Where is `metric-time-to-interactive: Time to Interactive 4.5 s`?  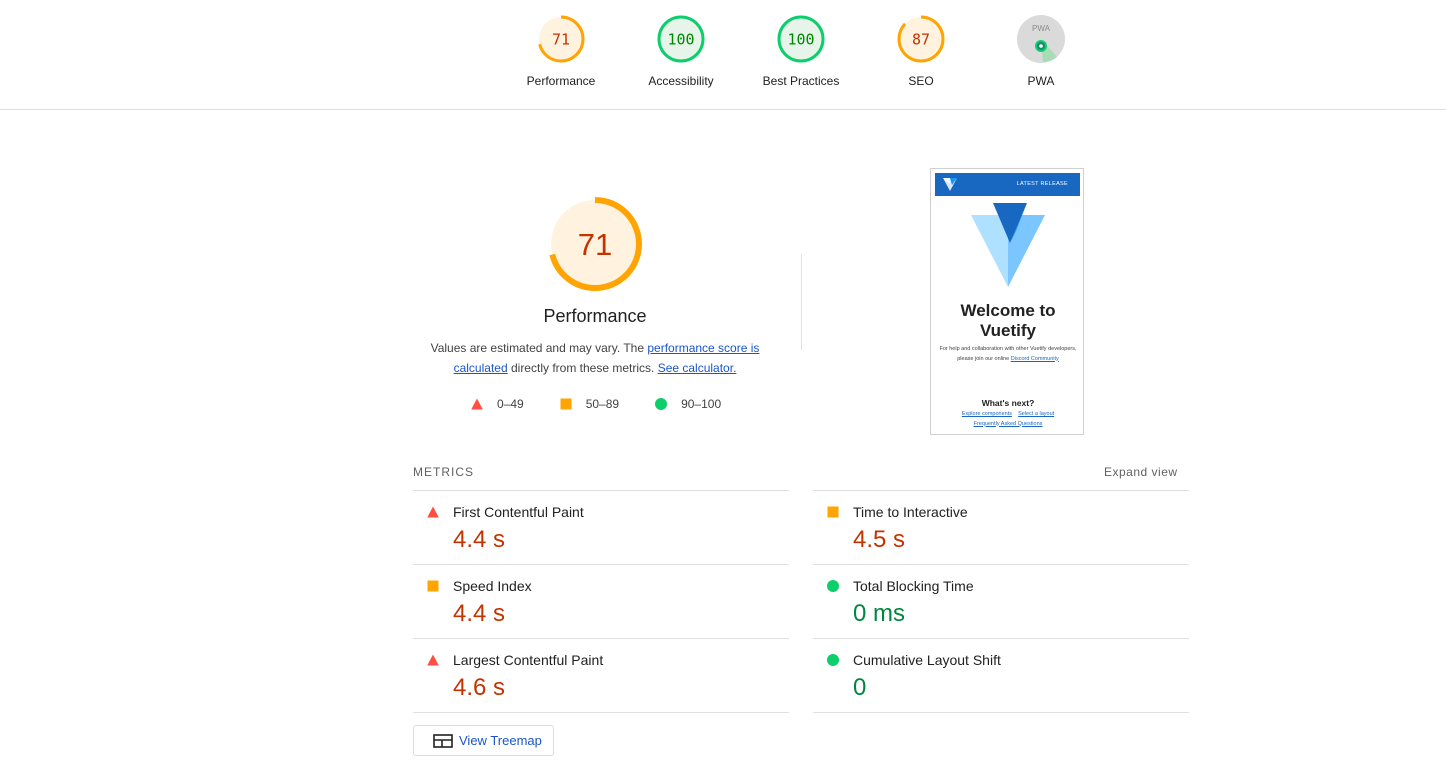
metric-time-to-interactive: Time to Interactive 4.5 s is located at coordinates (1001, 527).